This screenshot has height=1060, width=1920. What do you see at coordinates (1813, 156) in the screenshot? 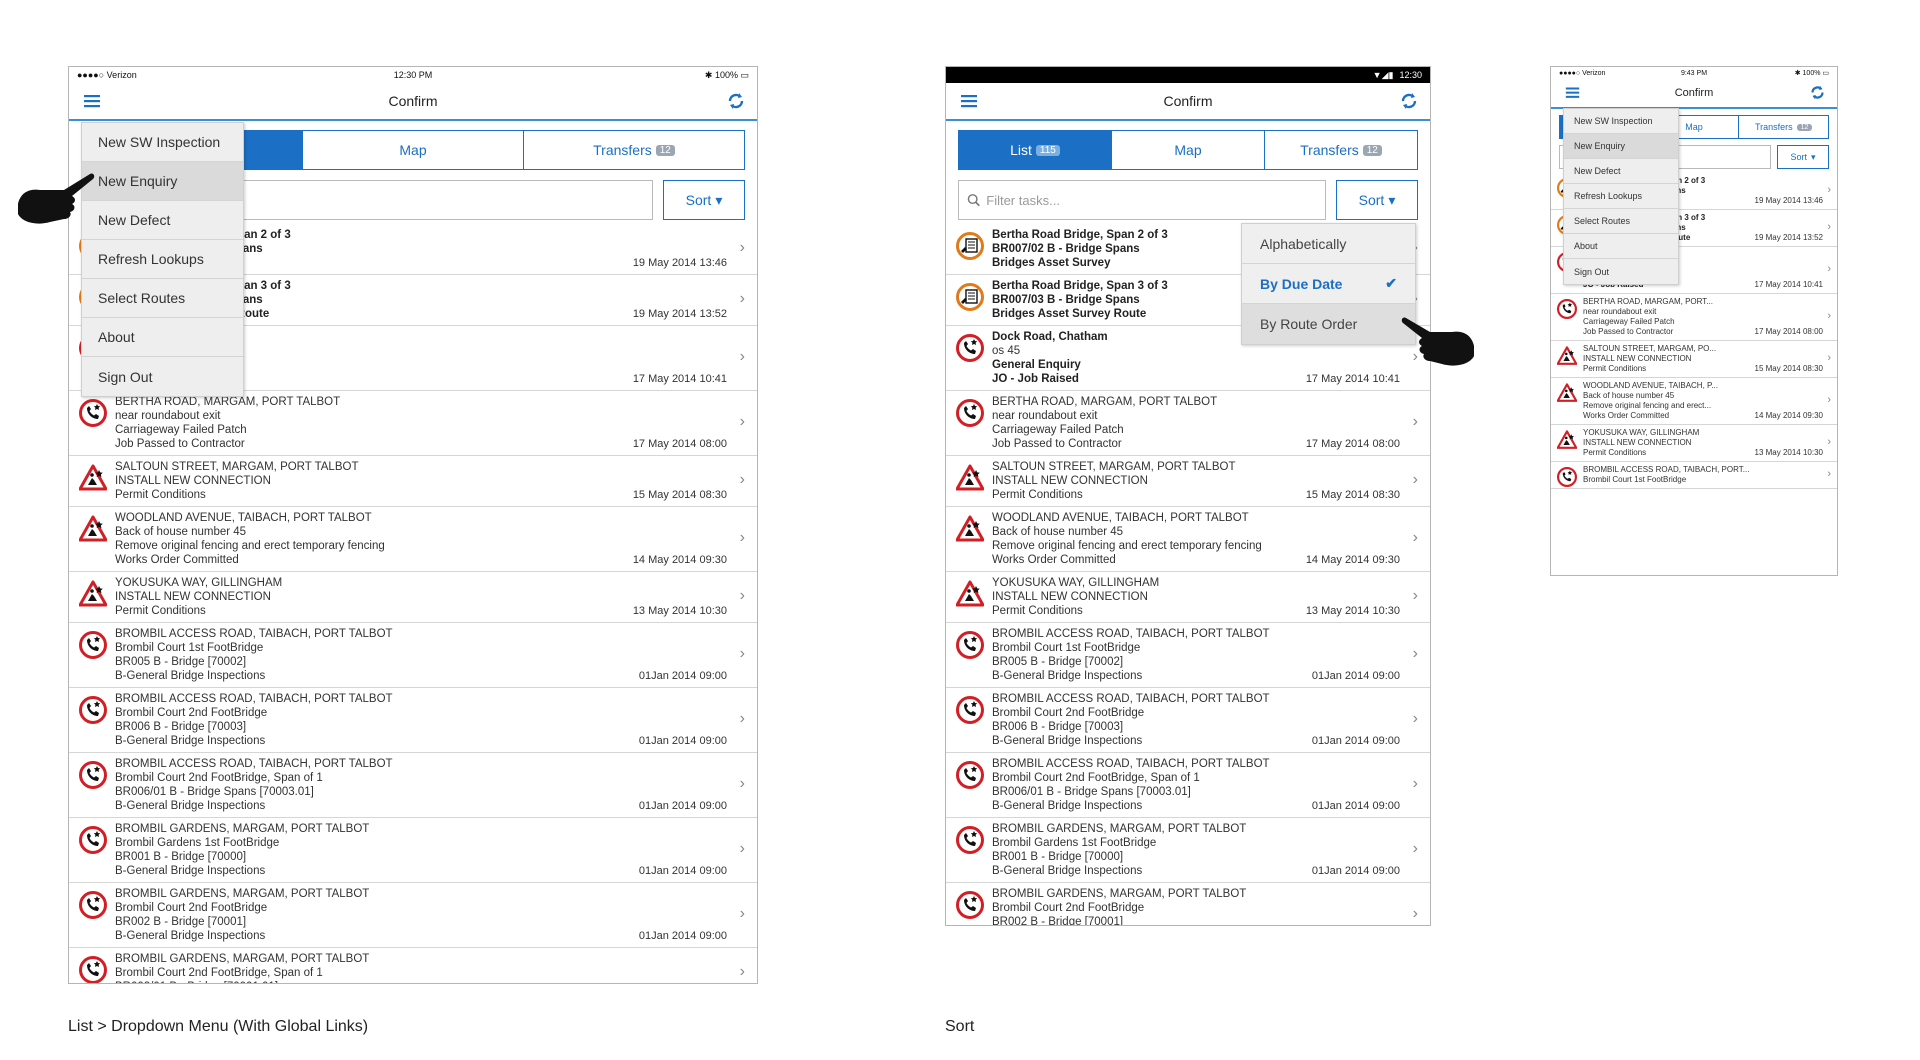
I see `caret-down-icon: ▾` at bounding box center [1813, 156].